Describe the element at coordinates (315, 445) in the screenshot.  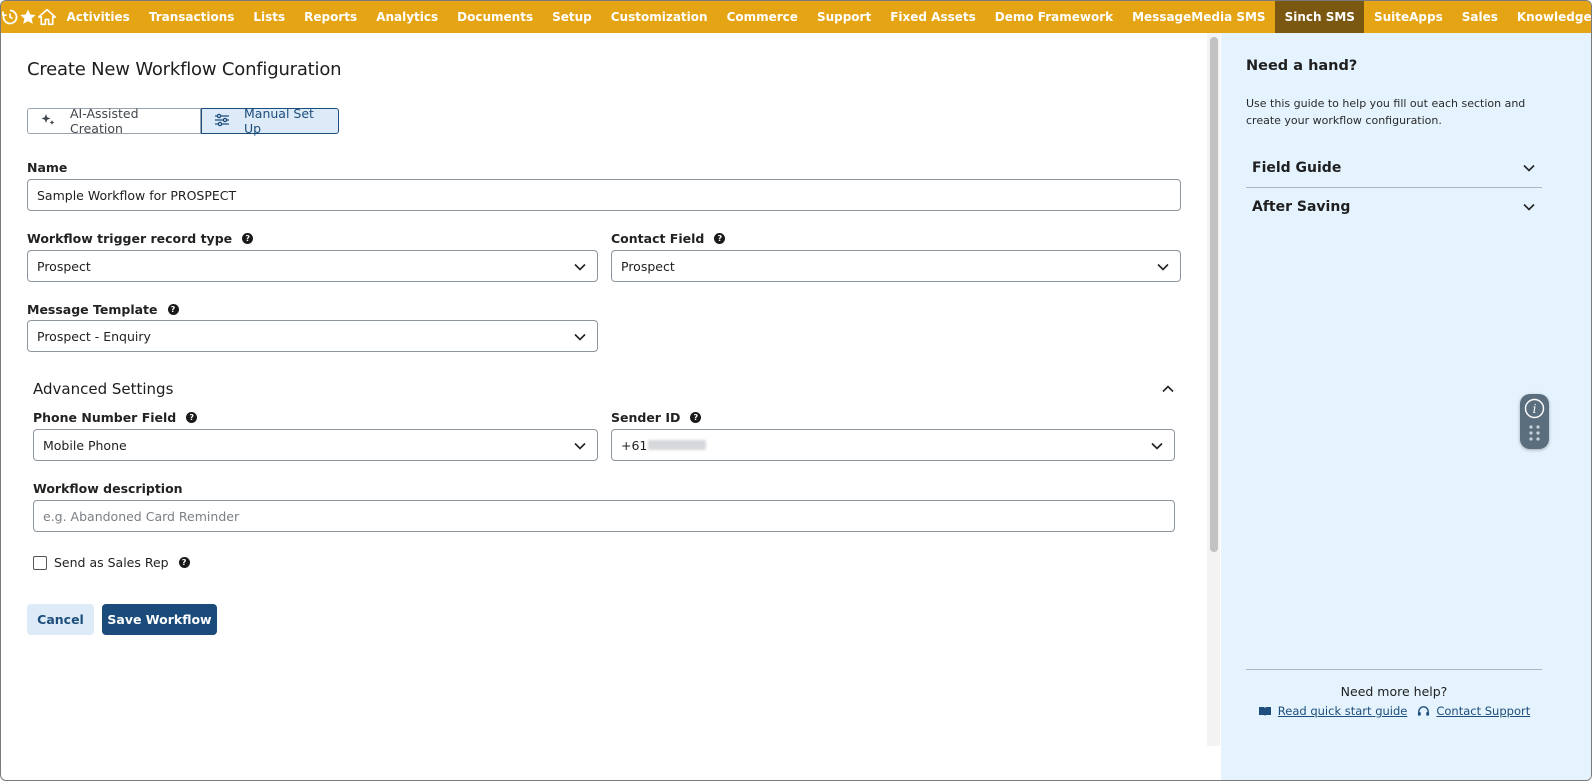
I see `phone-number-field-select: Mobile Phone` at that location.